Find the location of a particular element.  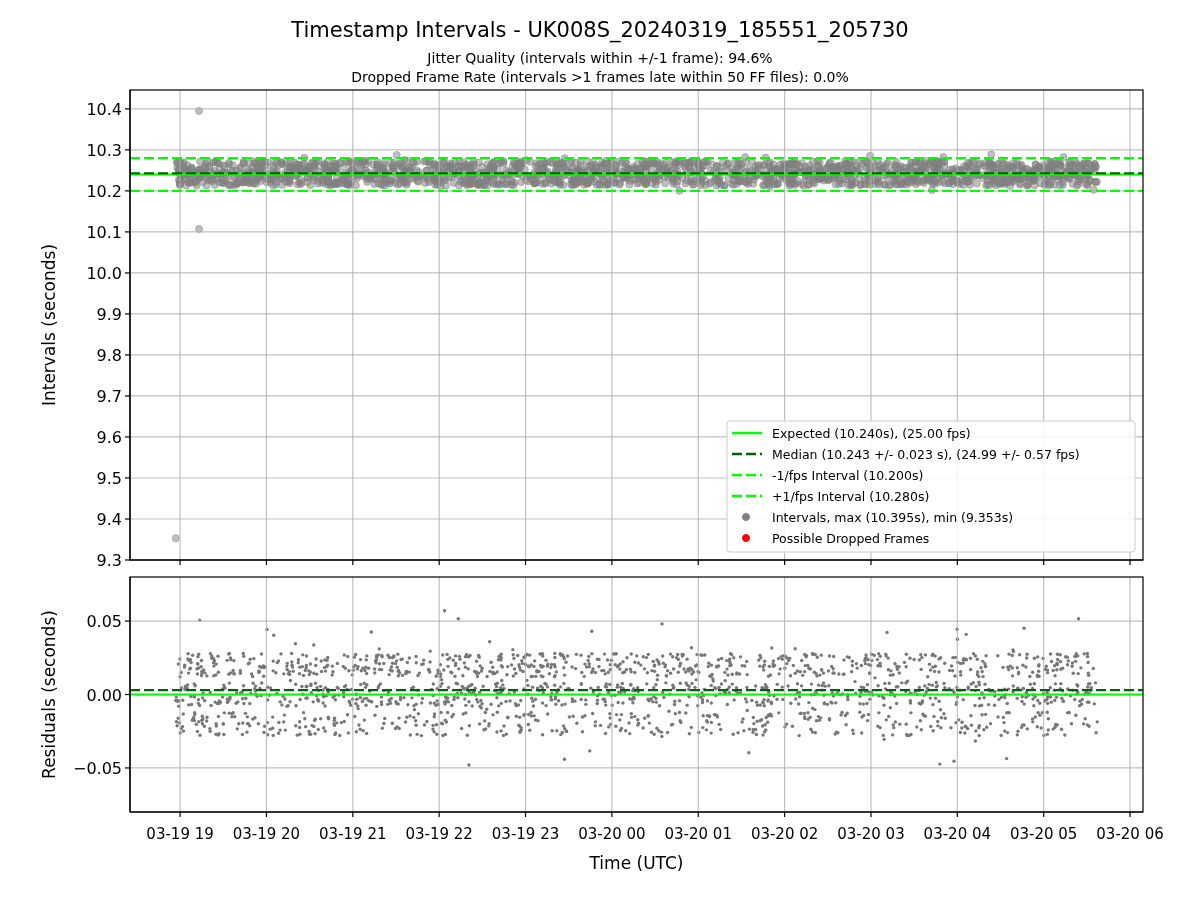

tick-label: 9.8 is located at coordinates (109, 355).